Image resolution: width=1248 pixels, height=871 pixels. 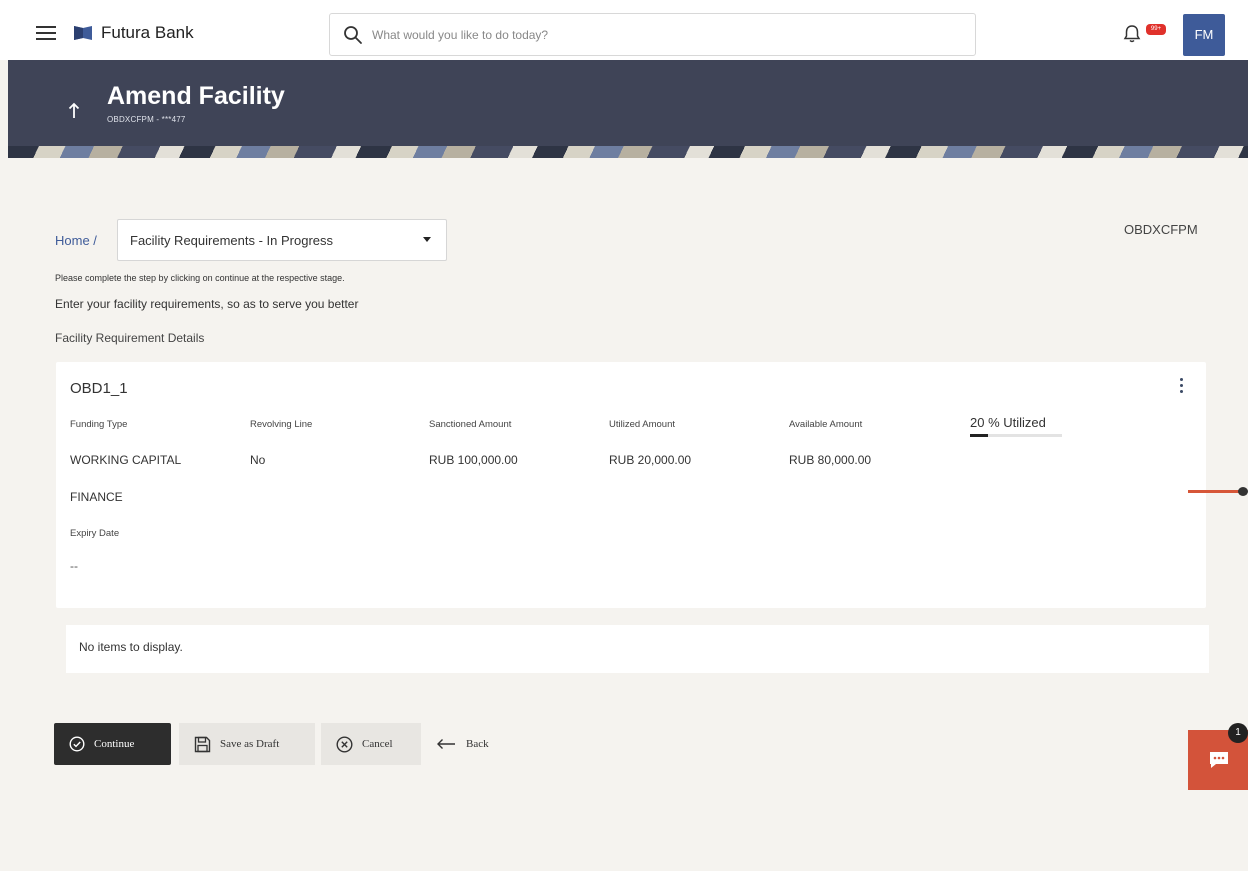 I want to click on available-amount-label: Available Amount, so click(x=826, y=424).